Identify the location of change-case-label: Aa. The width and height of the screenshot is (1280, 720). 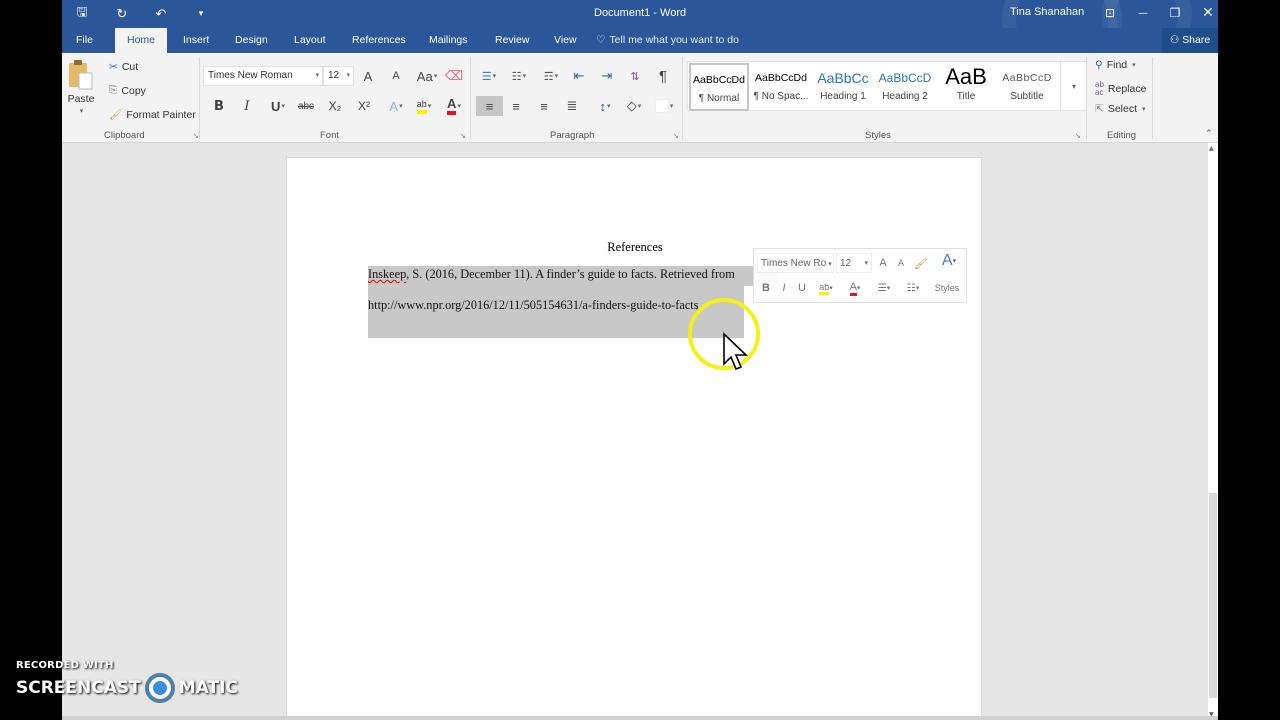
(424, 76).